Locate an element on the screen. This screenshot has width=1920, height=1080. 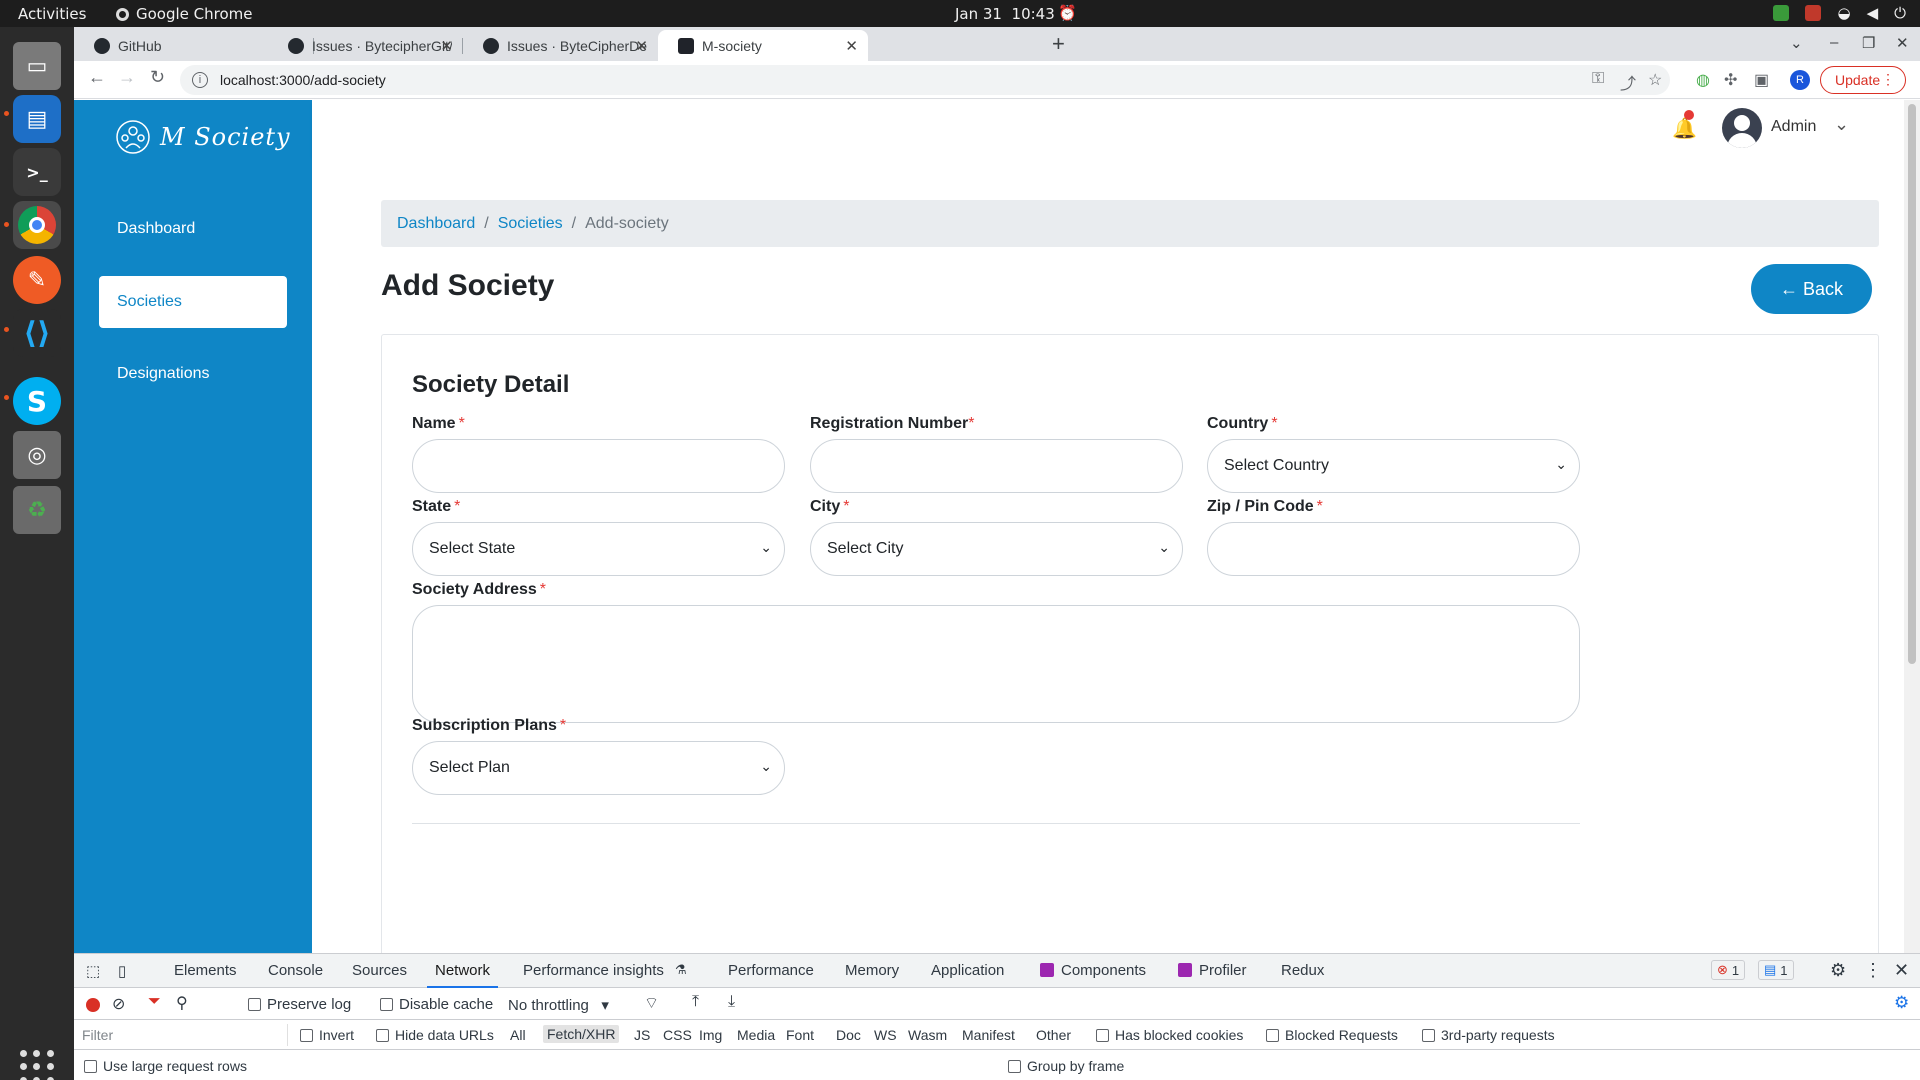
site-info-icon: i is located at coordinates (200, 80).